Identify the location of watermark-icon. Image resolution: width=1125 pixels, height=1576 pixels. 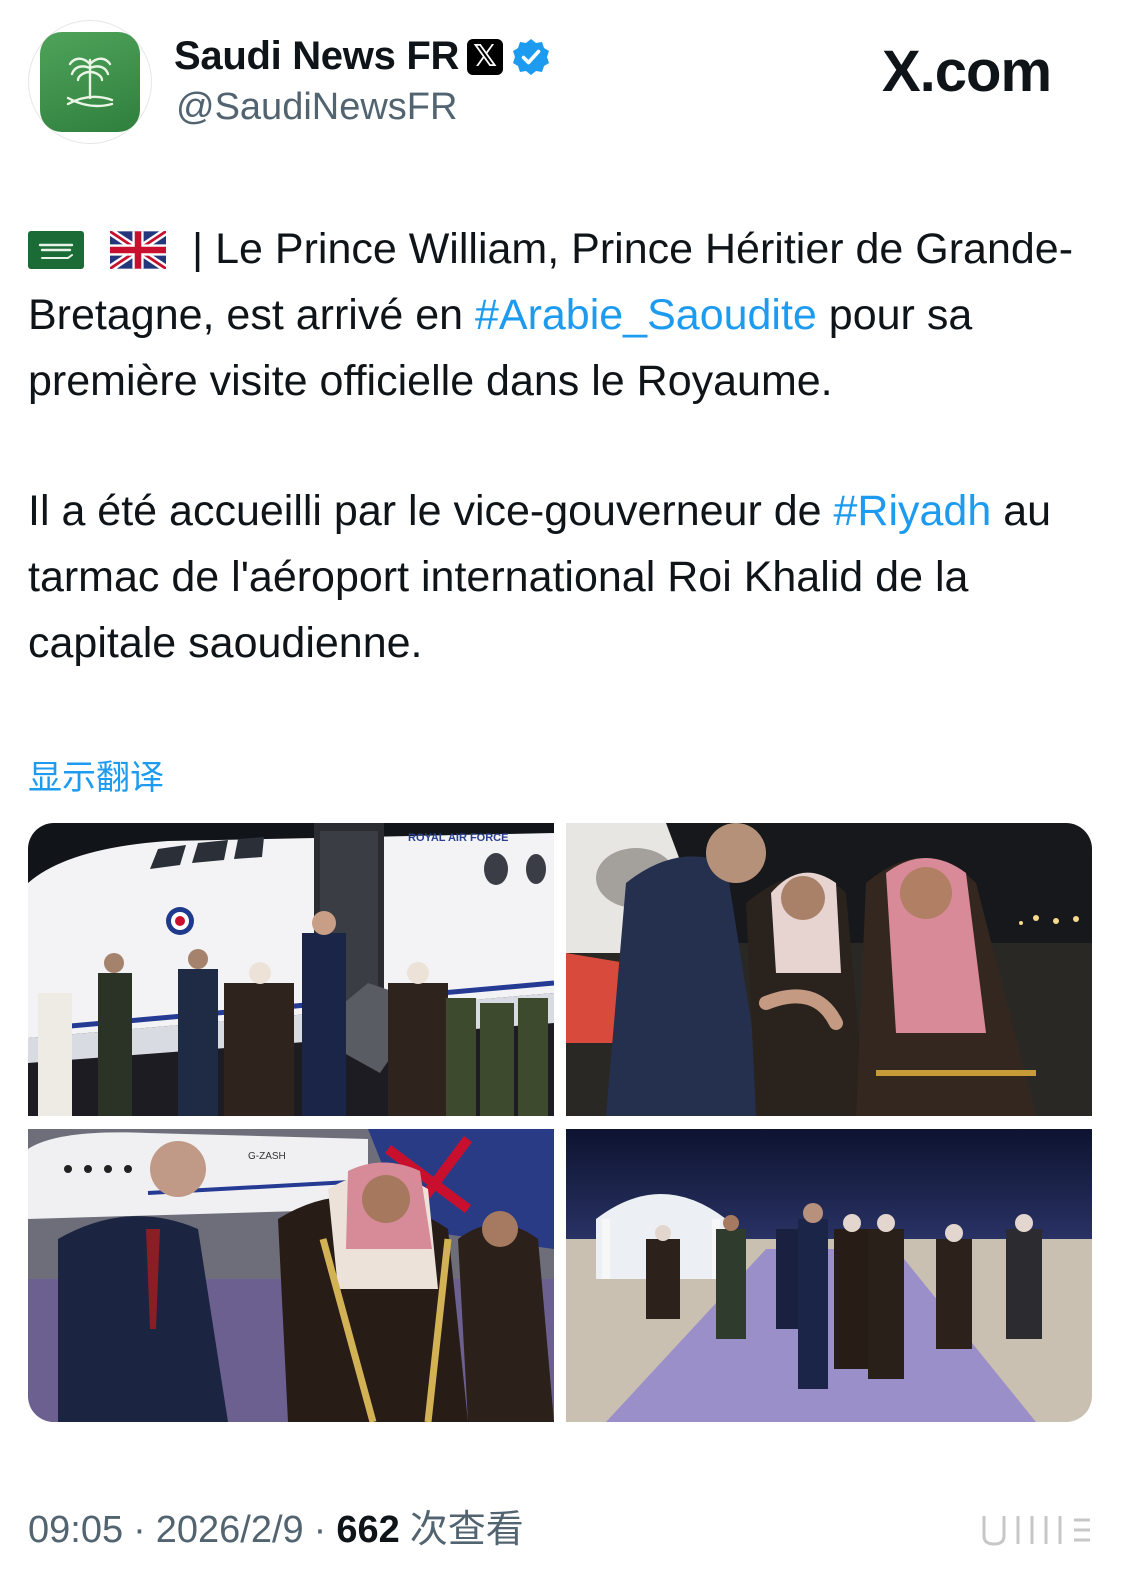
(1036, 1531).